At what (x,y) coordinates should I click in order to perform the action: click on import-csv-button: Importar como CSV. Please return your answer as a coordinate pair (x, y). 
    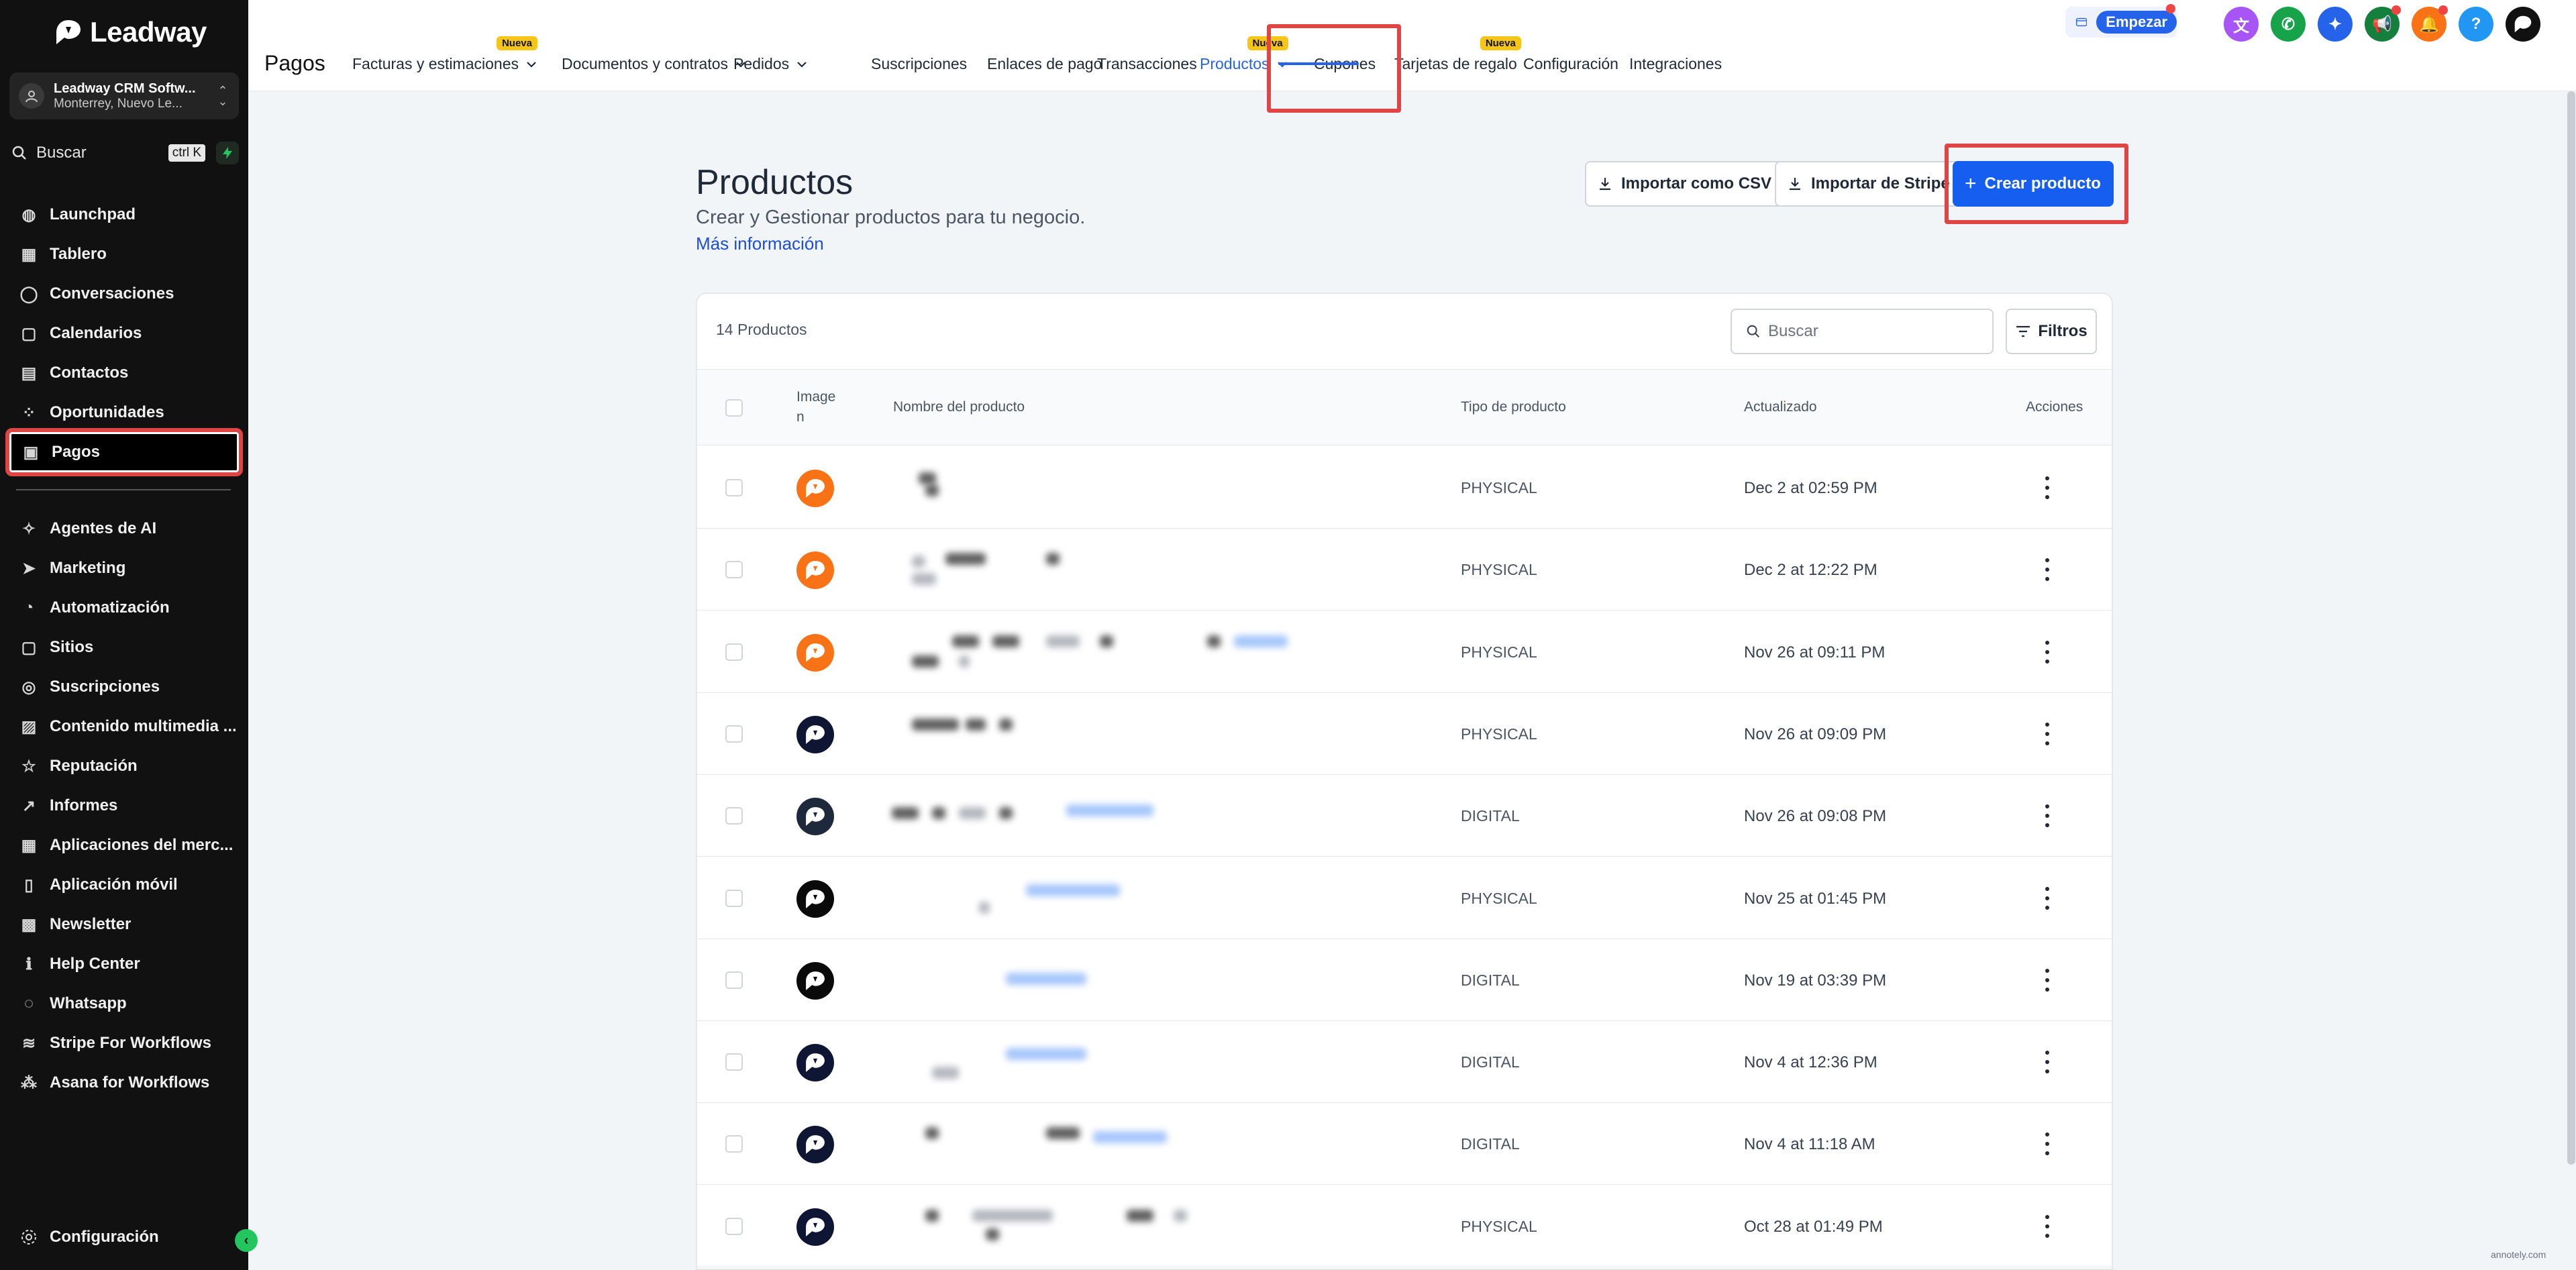
    Looking at the image, I should click on (1684, 184).